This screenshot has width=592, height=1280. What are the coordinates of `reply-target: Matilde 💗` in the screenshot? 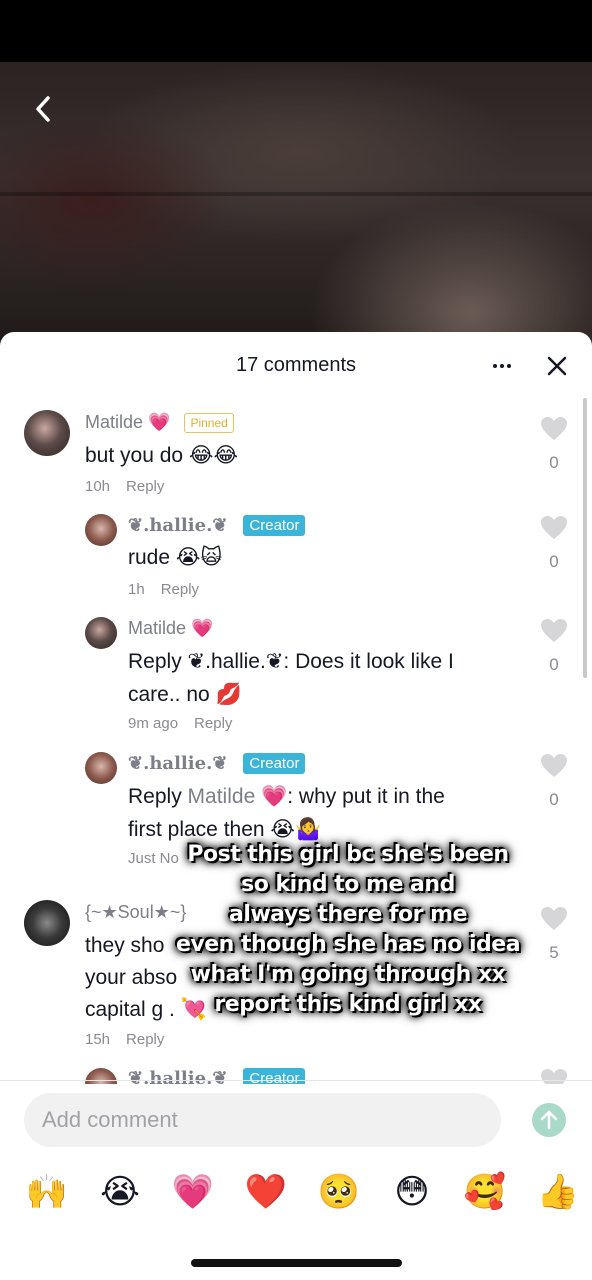 It's located at (238, 796).